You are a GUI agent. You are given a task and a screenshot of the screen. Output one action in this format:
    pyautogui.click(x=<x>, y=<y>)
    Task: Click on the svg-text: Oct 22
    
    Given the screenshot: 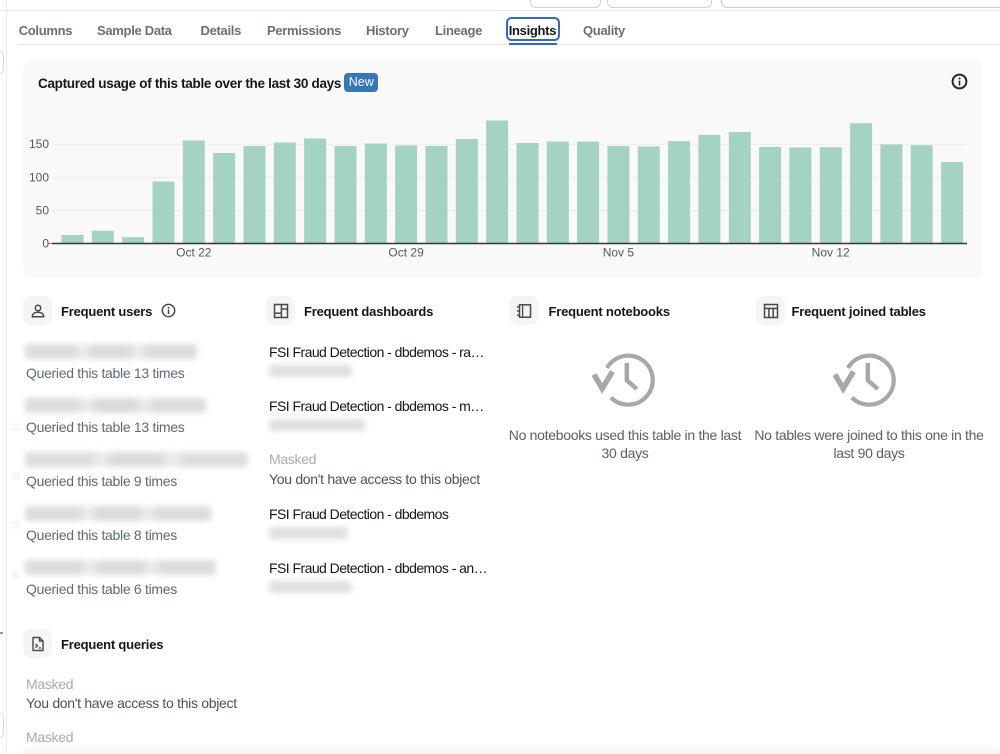 What is the action you would take?
    pyautogui.click(x=194, y=253)
    